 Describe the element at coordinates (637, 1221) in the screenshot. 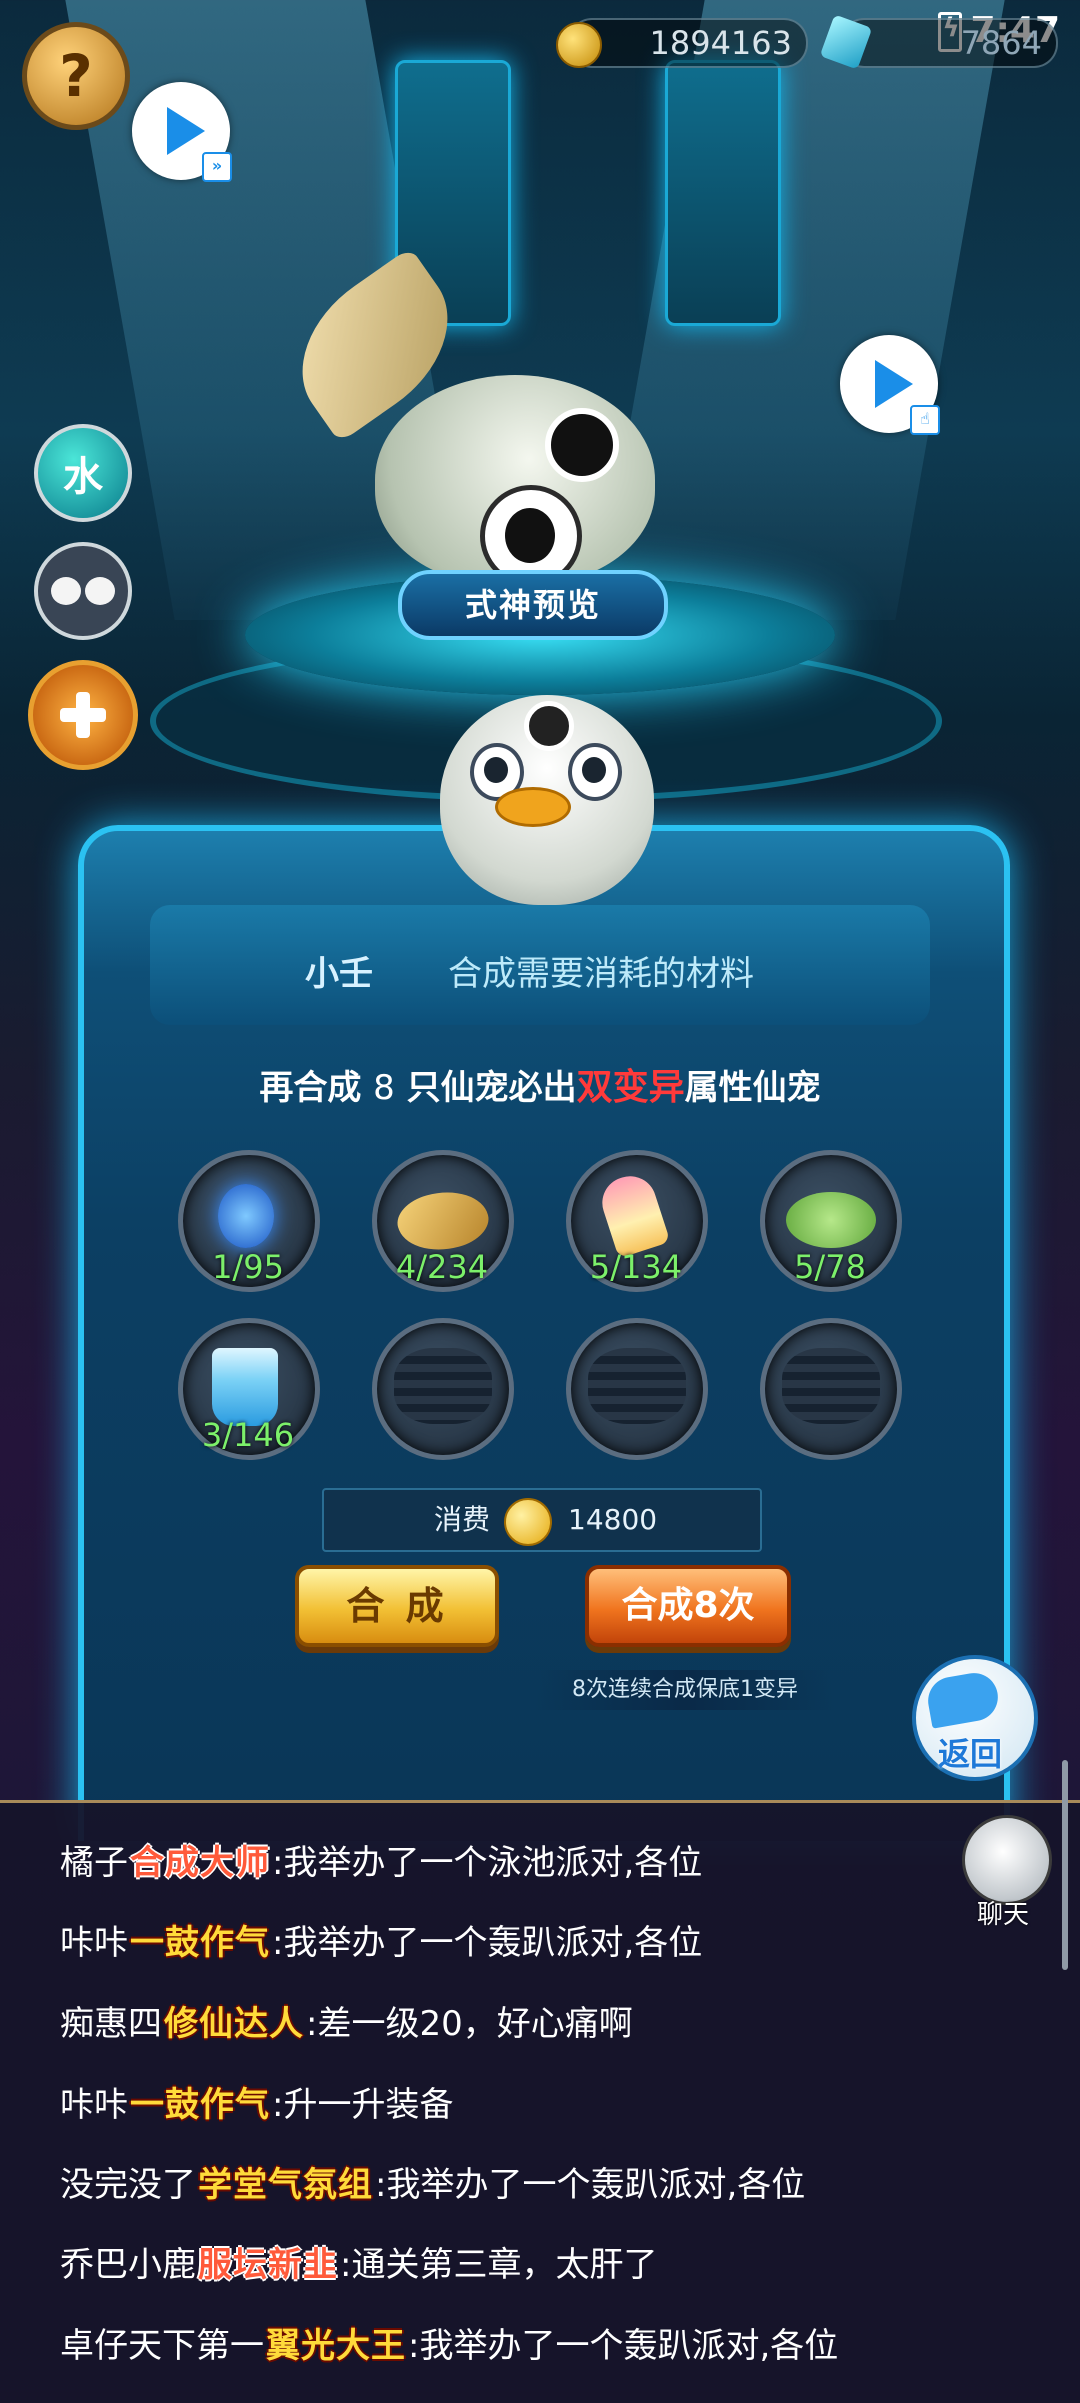

I see `material-slot: 5/134` at that location.